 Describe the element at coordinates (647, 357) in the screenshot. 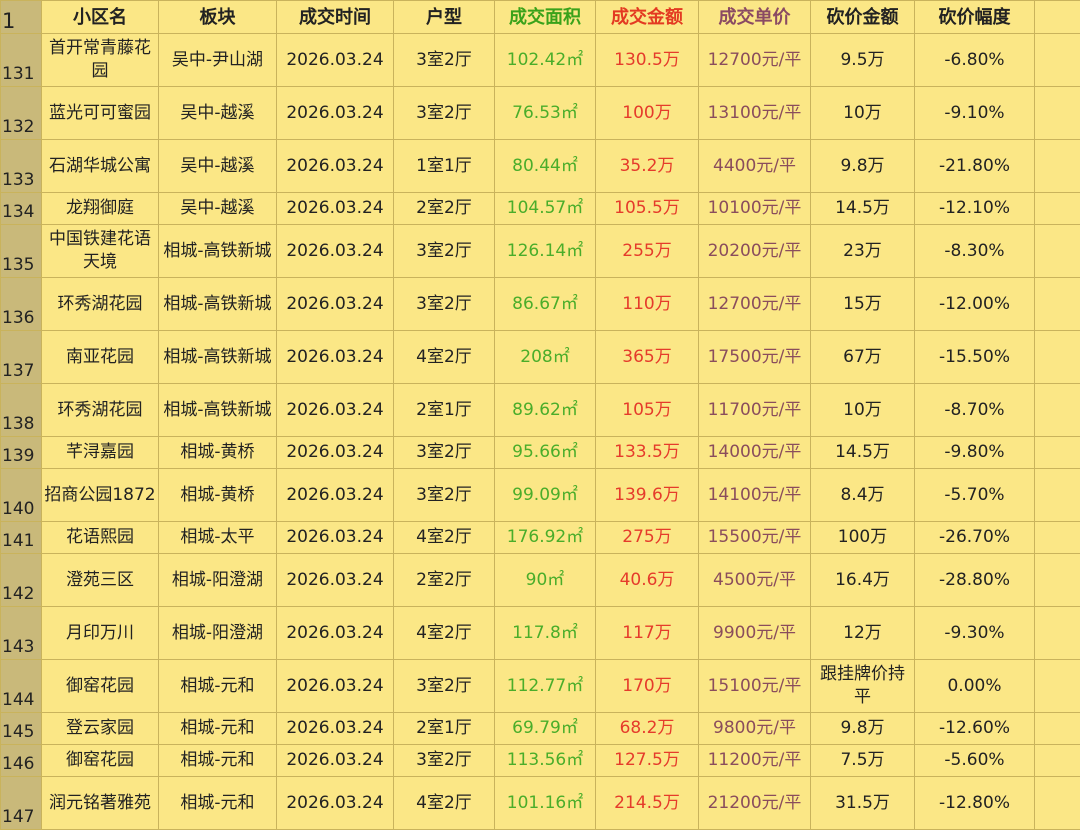

I see `cell-deal-total: 365万` at that location.